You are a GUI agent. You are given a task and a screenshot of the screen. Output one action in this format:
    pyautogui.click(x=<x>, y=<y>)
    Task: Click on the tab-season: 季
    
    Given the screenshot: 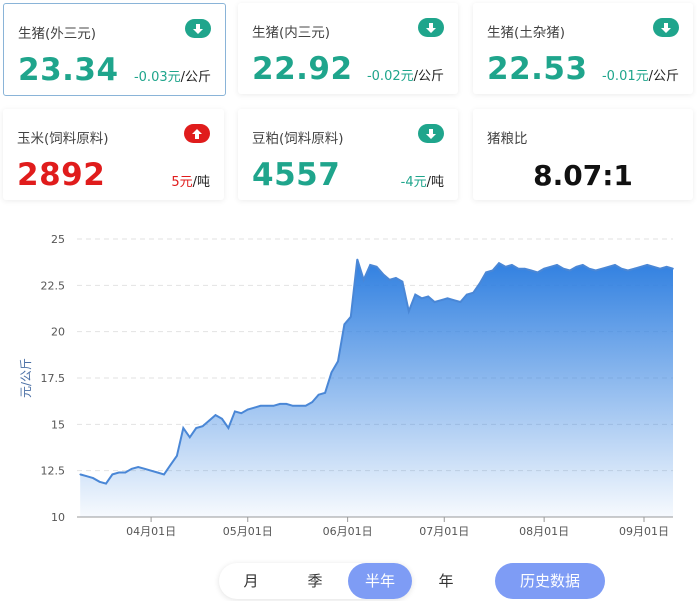 What is the action you would take?
    pyautogui.click(x=315, y=581)
    